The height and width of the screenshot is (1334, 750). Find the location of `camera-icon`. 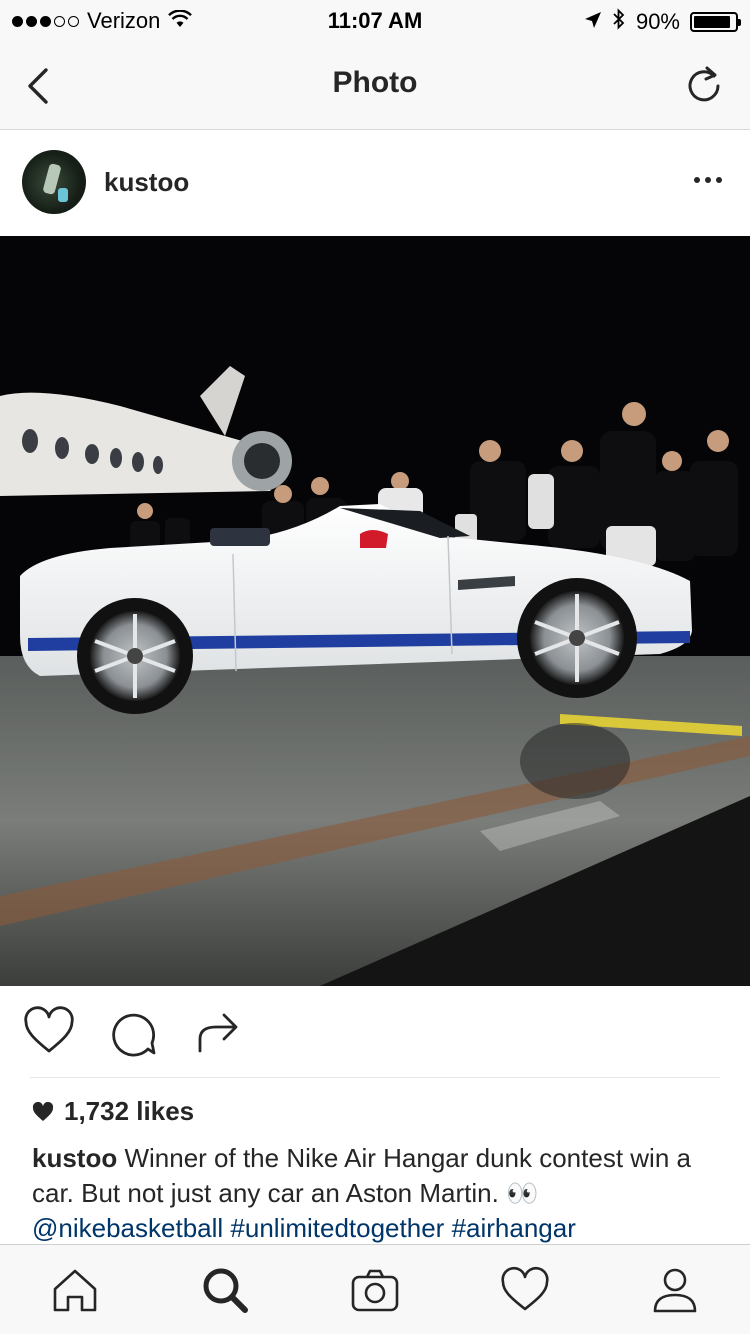

camera-icon is located at coordinates (375, 1290).